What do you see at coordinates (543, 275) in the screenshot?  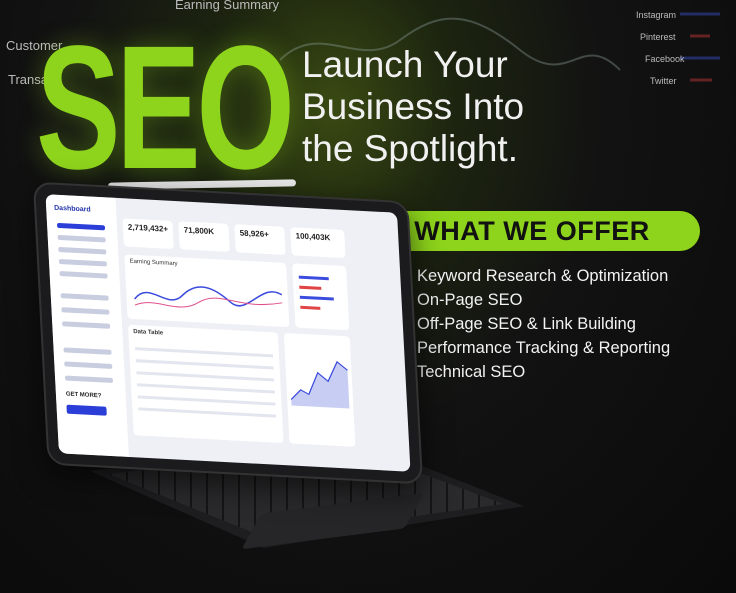 I see `offer-item-label: Keyword Research & Optimization` at bounding box center [543, 275].